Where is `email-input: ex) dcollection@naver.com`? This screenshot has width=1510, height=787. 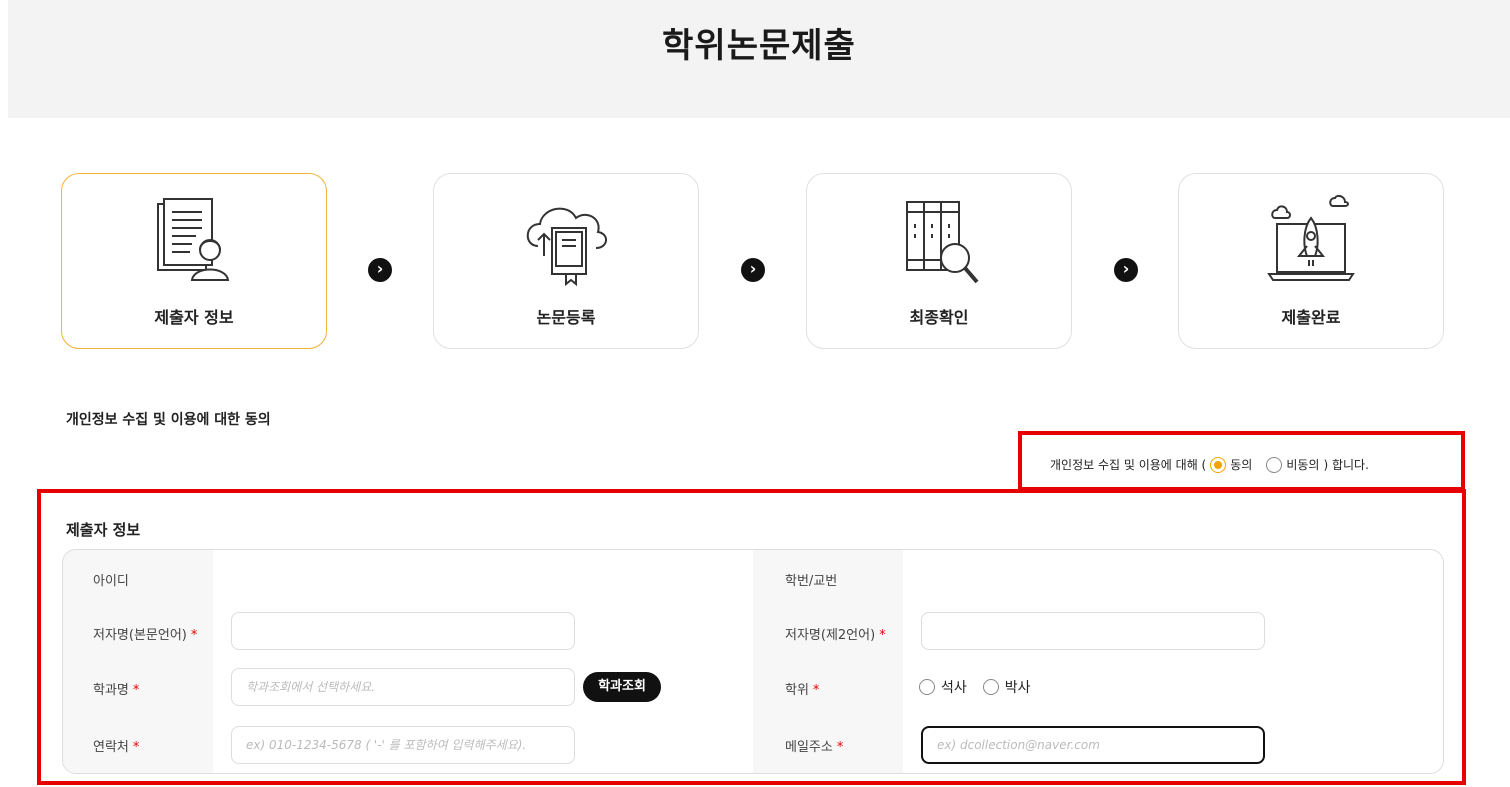
email-input: ex) dcollection@naver.com is located at coordinates (1093, 745).